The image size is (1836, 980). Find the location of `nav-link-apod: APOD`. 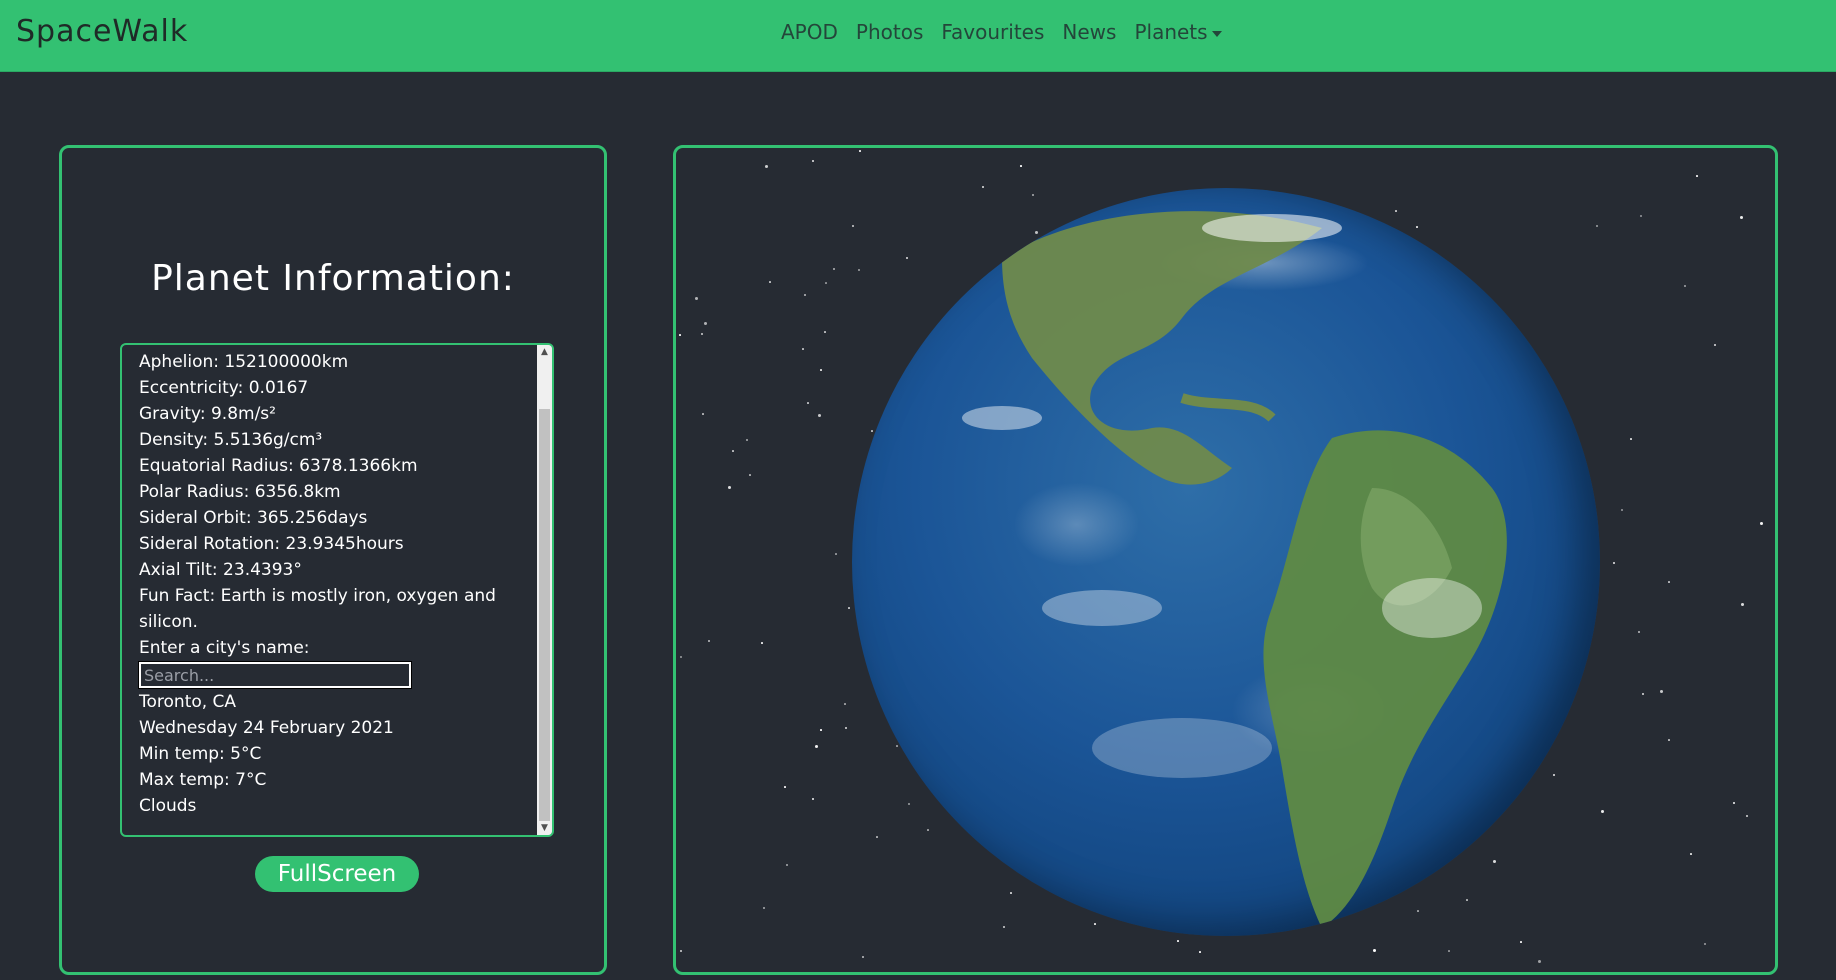

nav-link-apod: APOD is located at coordinates (809, 32).